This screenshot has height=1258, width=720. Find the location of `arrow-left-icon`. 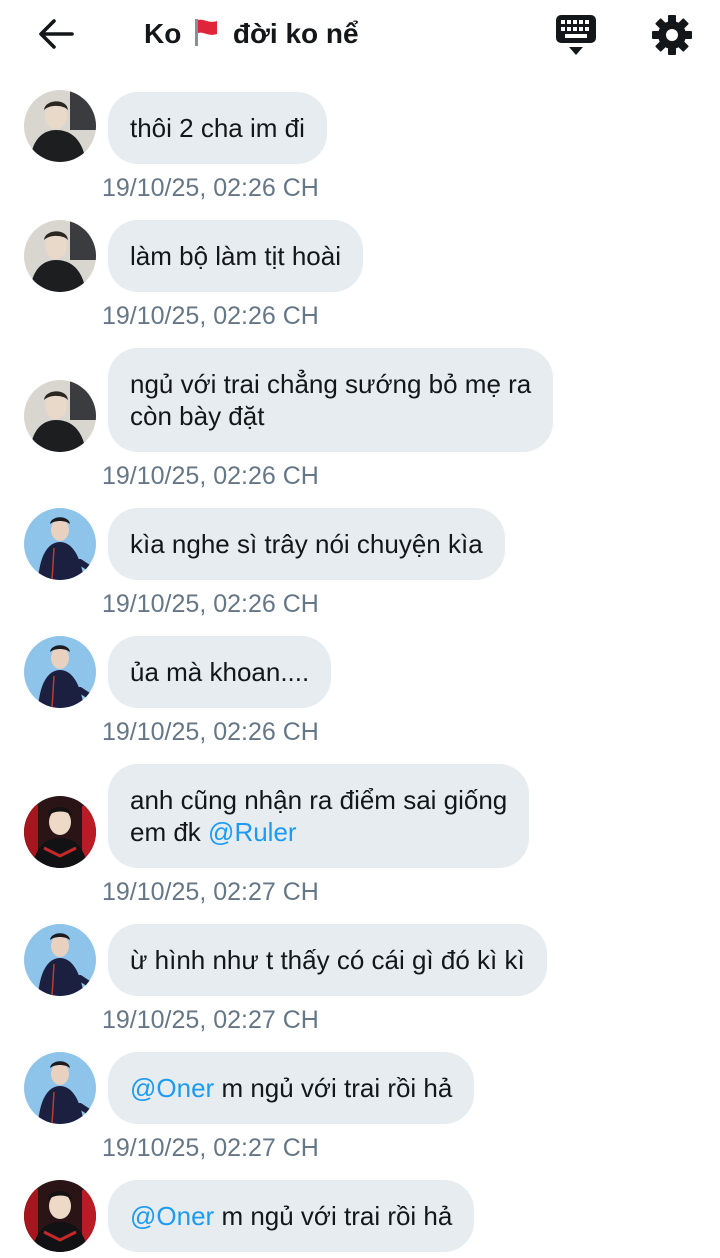

arrow-left-icon is located at coordinates (56, 34).